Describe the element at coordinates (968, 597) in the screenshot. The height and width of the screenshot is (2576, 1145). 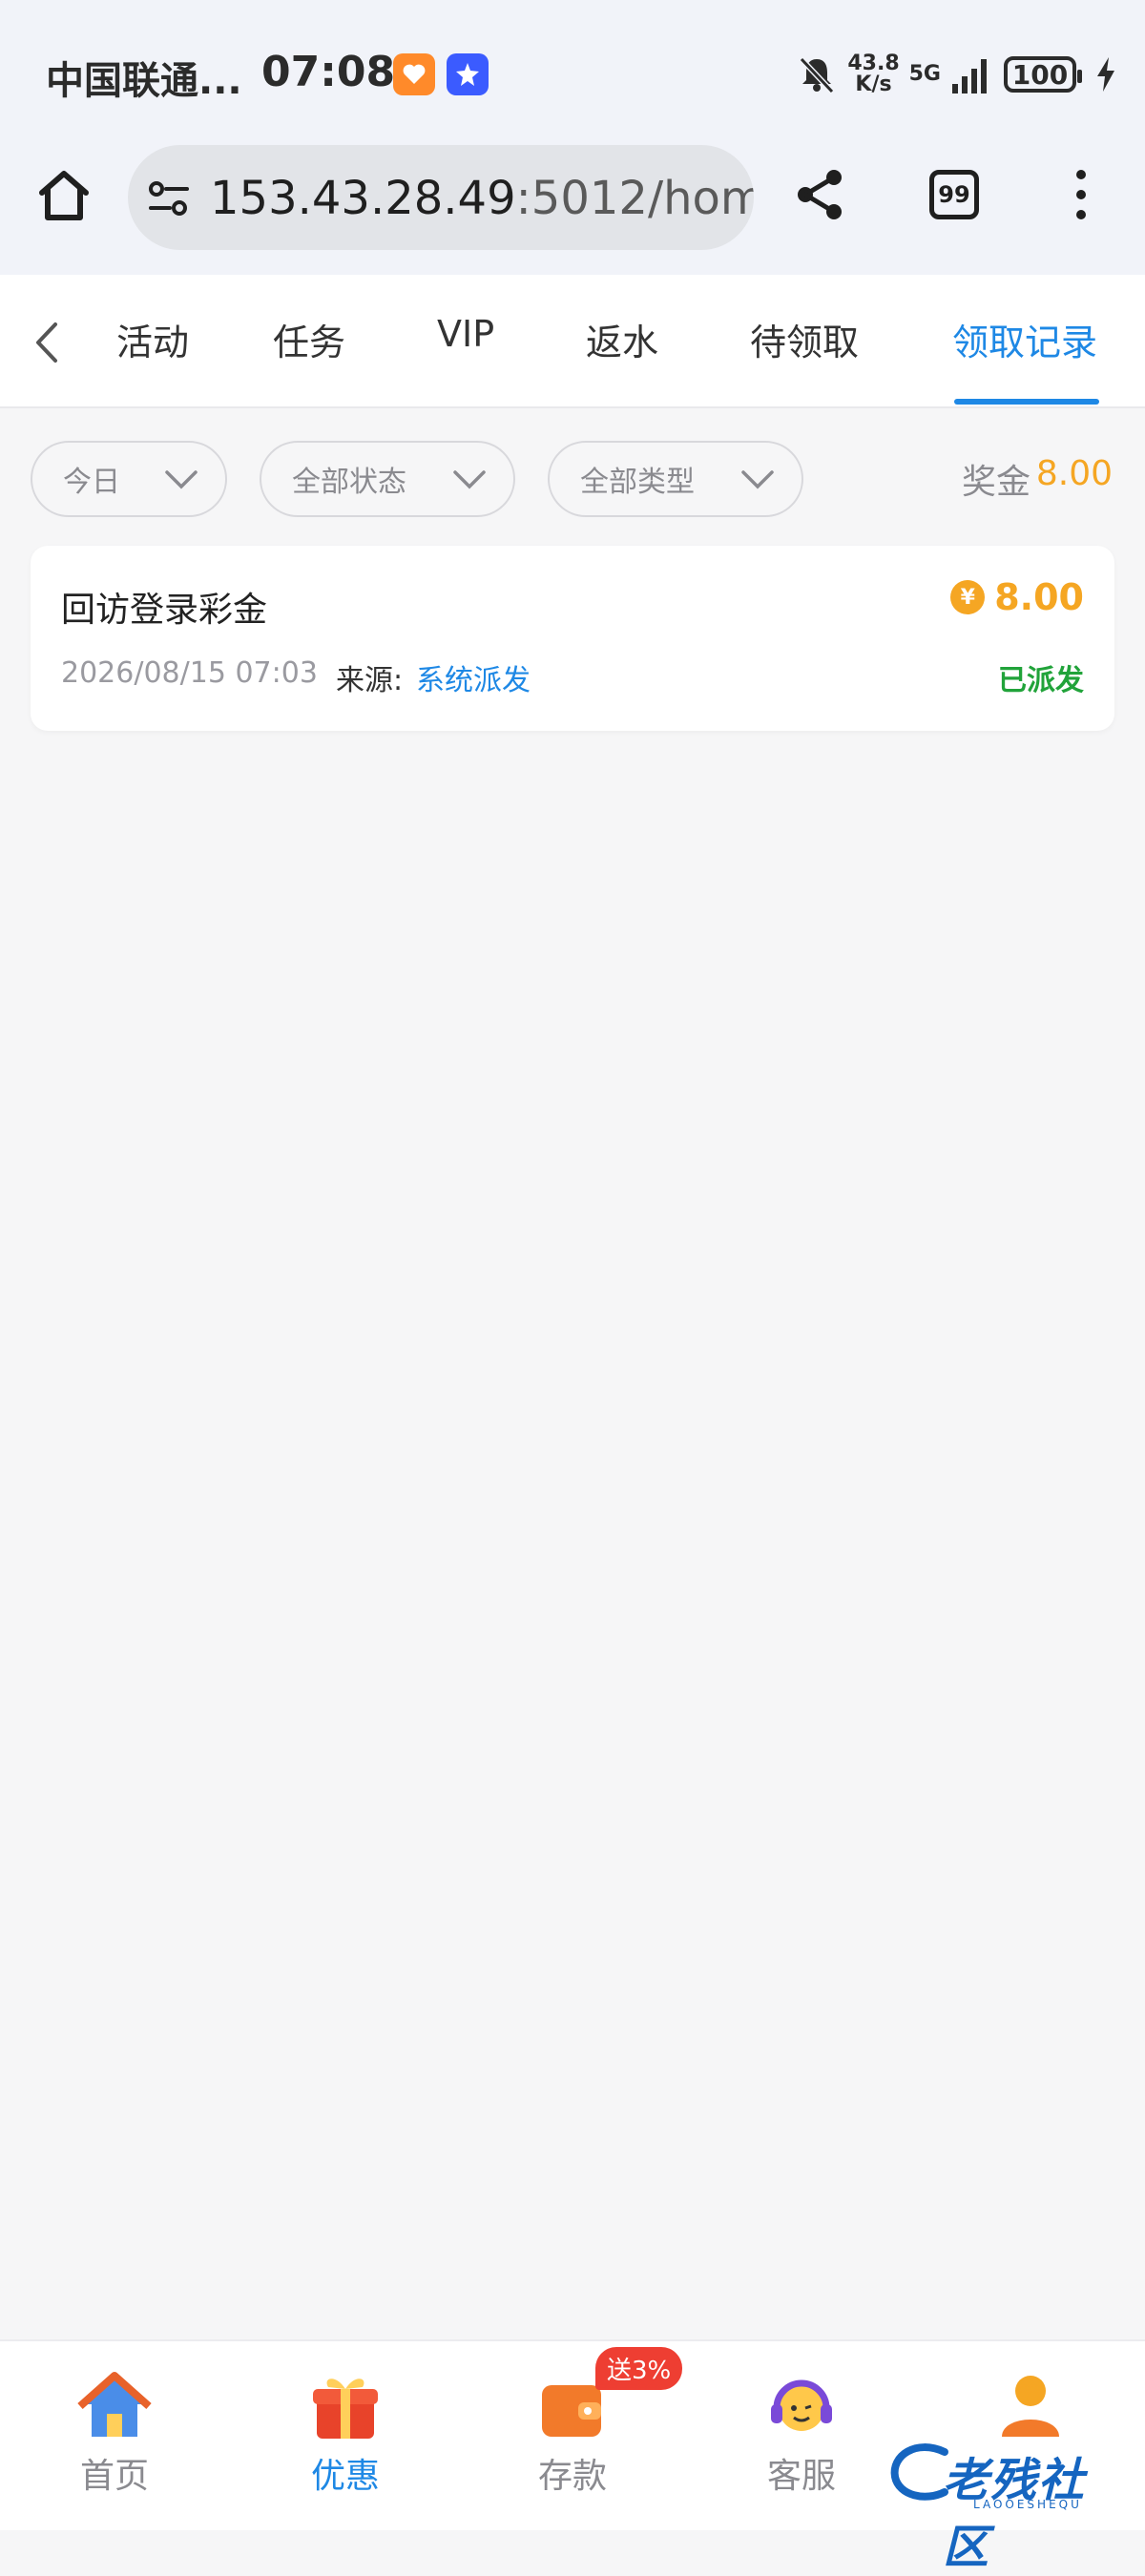
I see `yuan-coin-icon: ¥` at that location.